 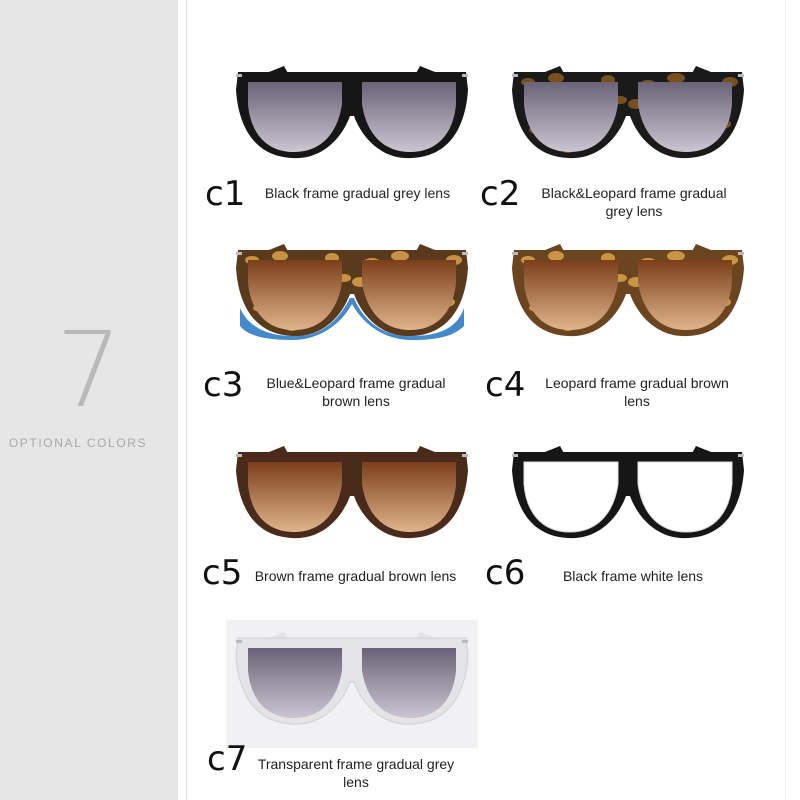 What do you see at coordinates (500, 194) in the screenshot?
I see `color-code-c2: c2` at bounding box center [500, 194].